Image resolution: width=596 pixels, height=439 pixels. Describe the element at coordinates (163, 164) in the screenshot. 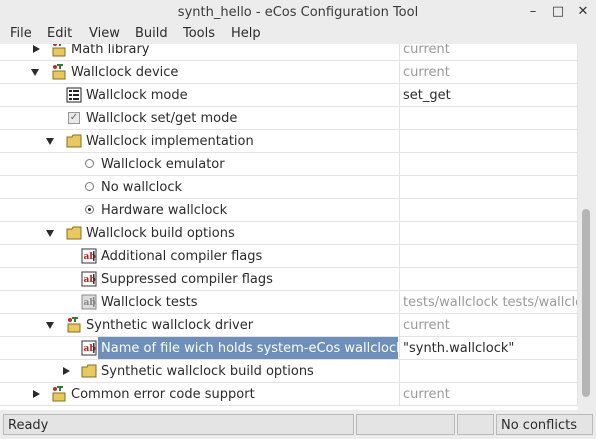

I see `row-label: Wallclock emulator` at that location.